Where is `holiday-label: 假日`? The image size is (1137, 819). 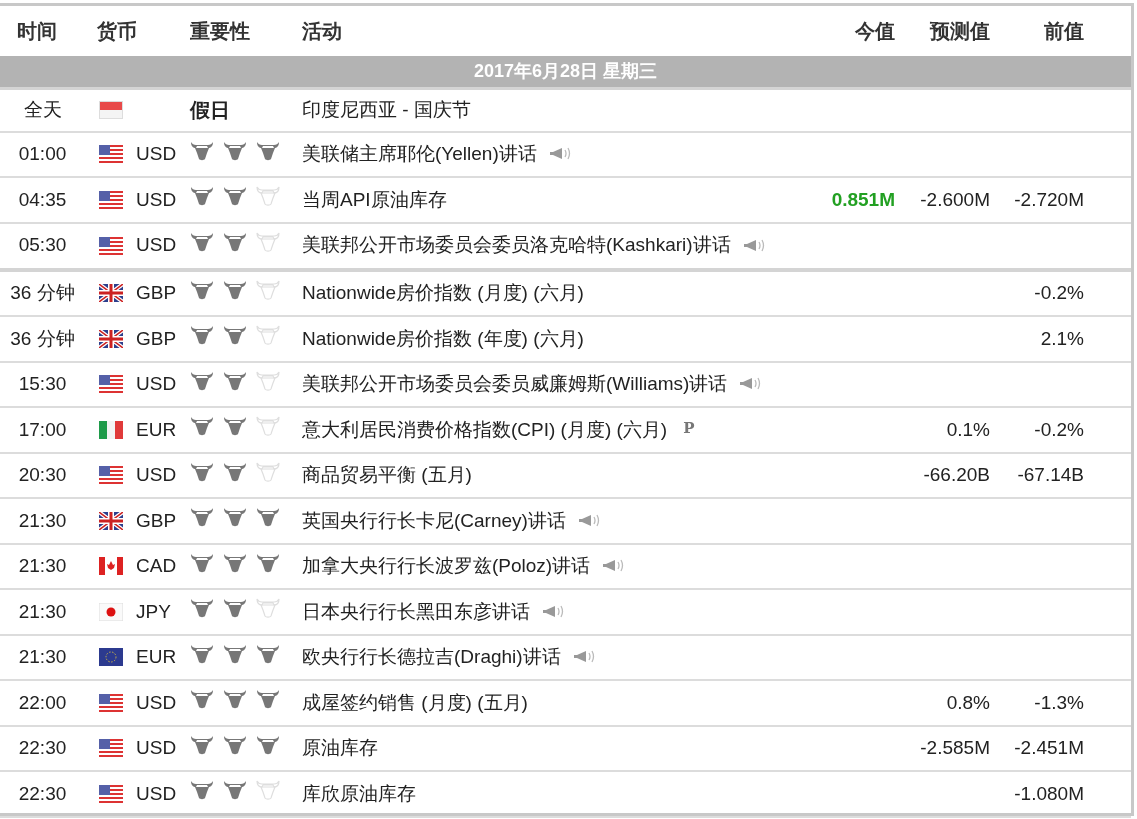
holiday-label: 假日 is located at coordinates (210, 111).